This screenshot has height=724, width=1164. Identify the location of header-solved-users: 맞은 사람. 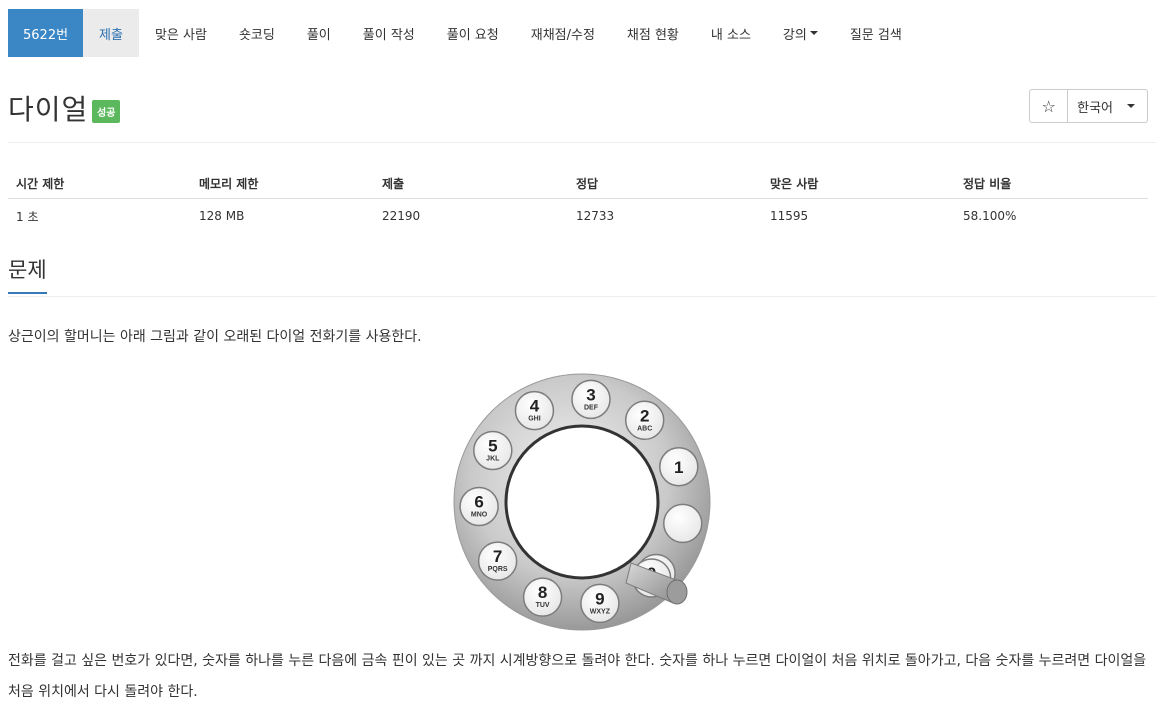
(858, 184).